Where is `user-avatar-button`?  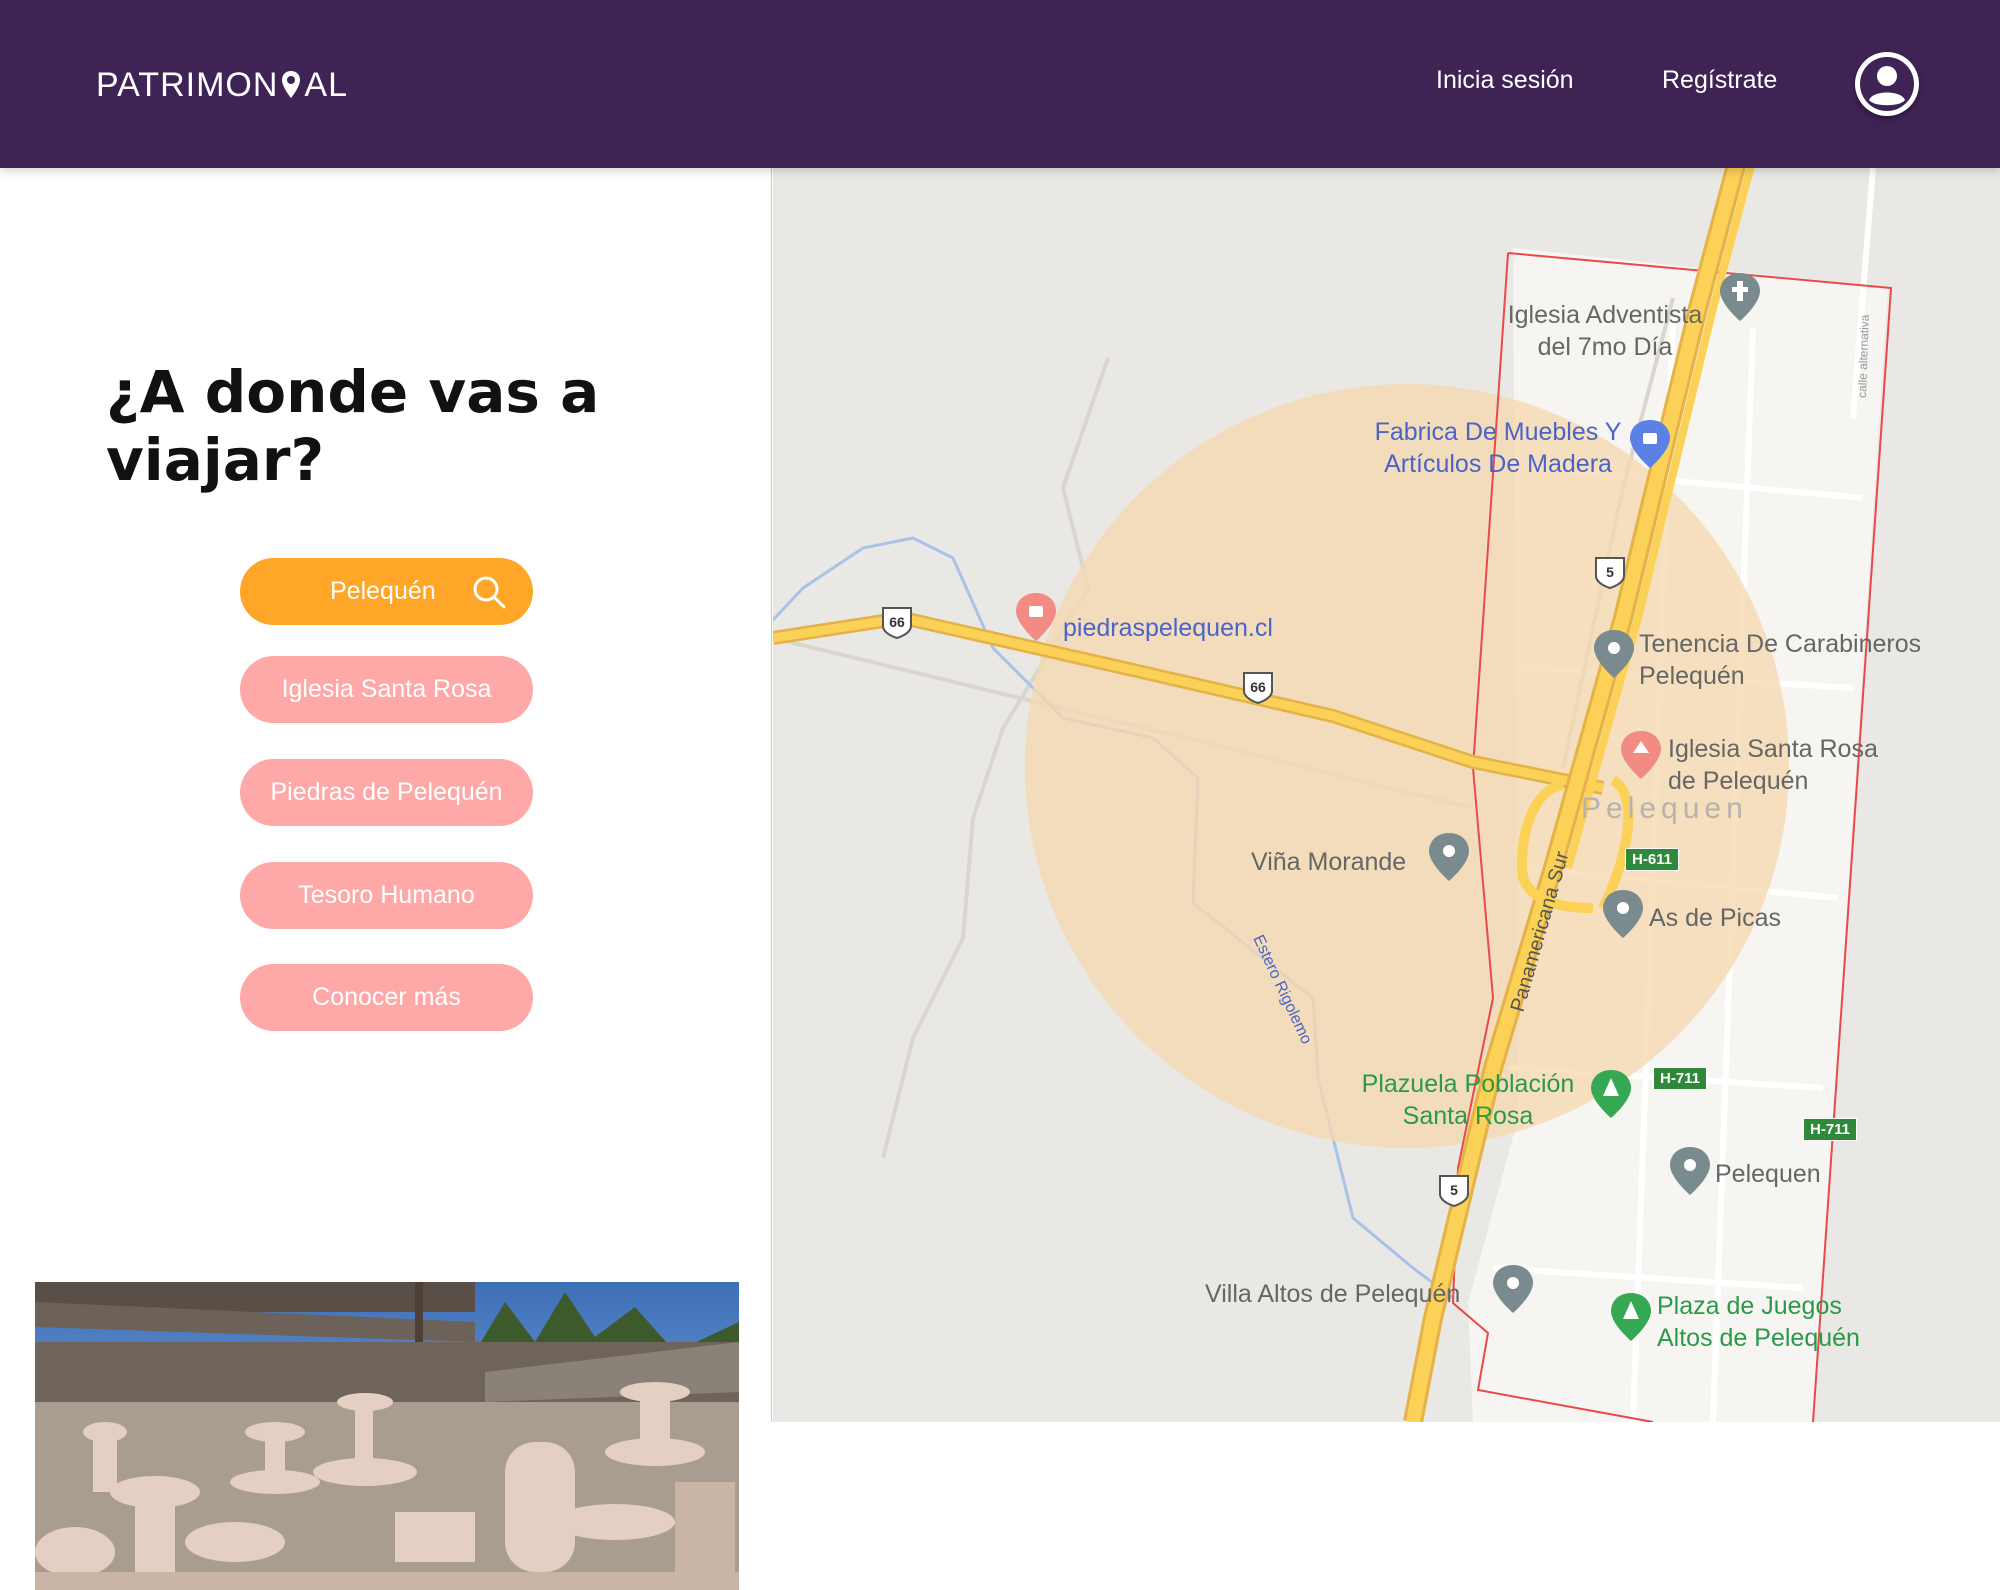
user-avatar-button is located at coordinates (1887, 84).